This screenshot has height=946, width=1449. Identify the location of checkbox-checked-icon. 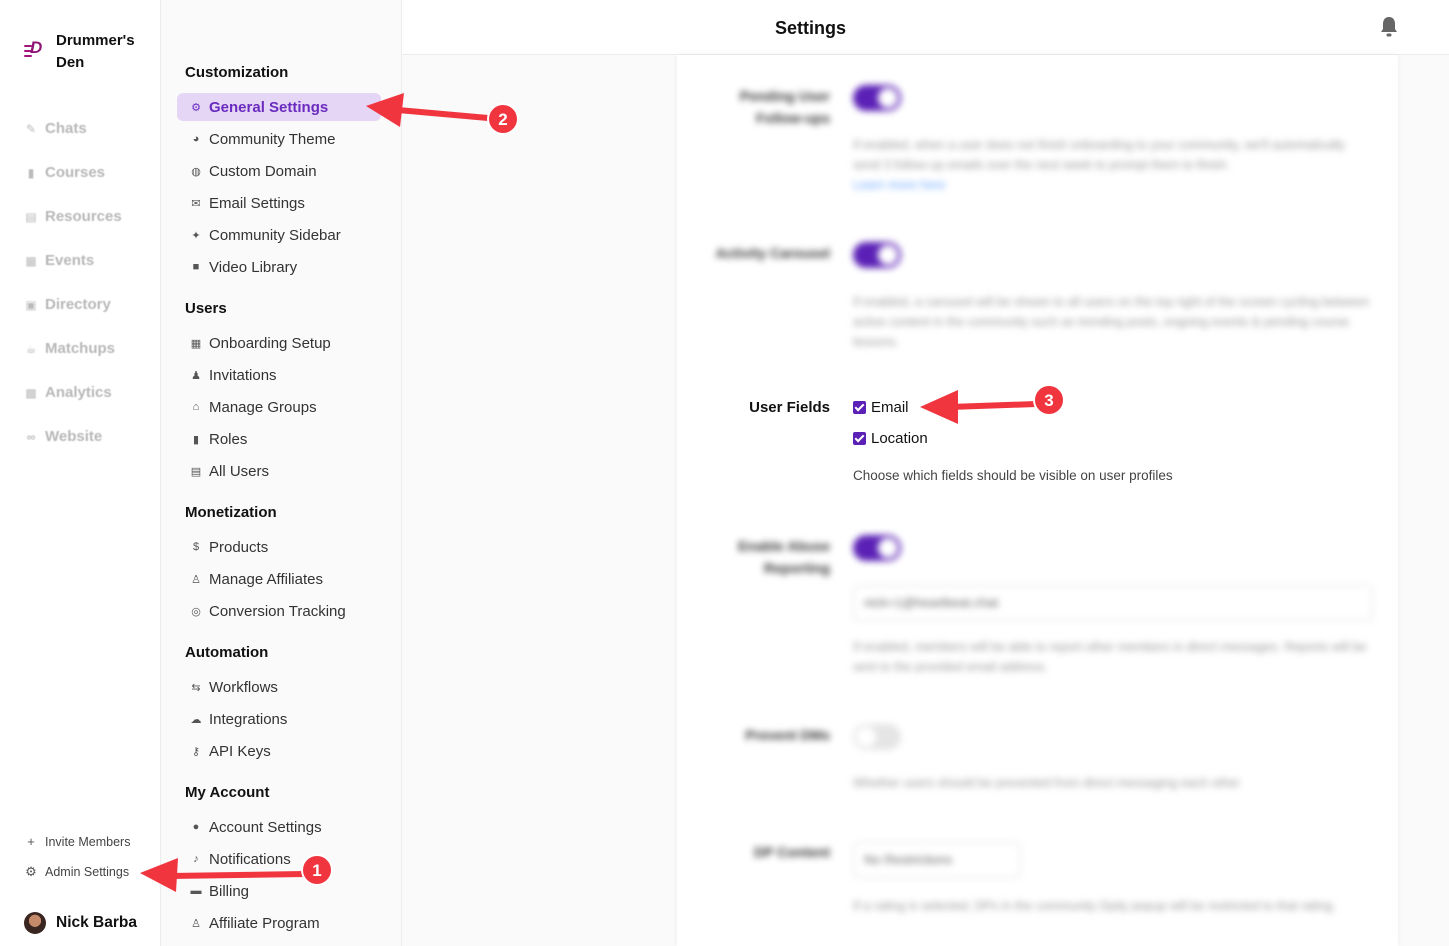
(859, 438).